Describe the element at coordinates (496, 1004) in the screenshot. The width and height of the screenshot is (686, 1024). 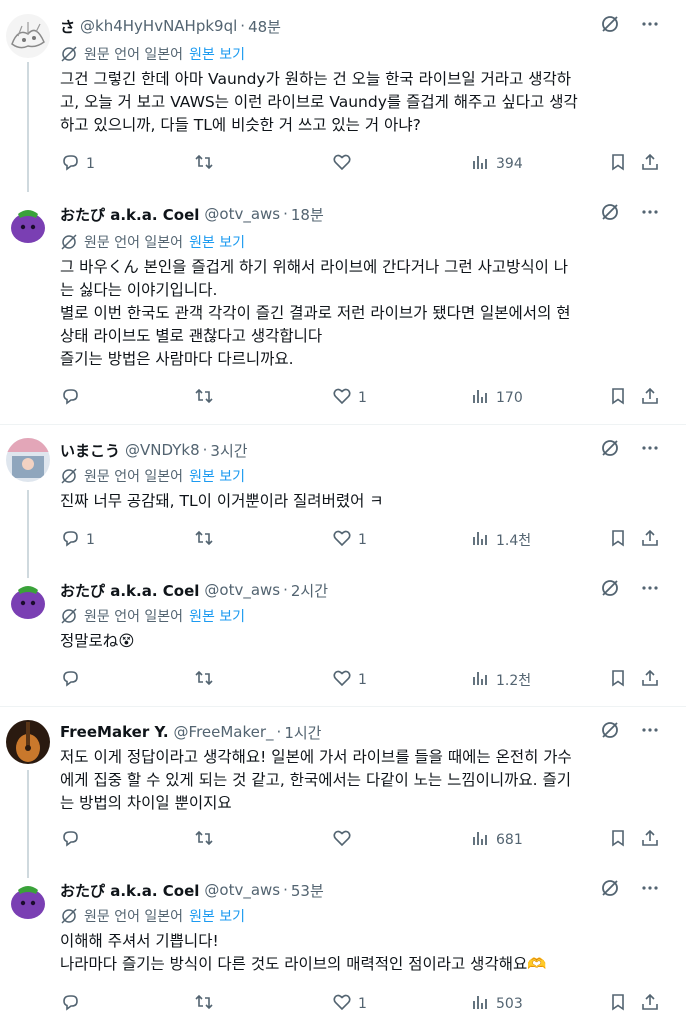
I see `views-button: 503` at that location.